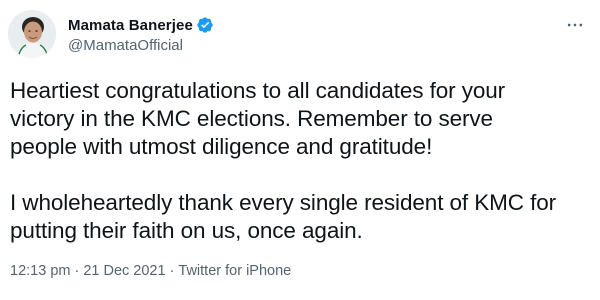 The image size is (600, 300). I want to click on verified-badge-icon, so click(205, 25).